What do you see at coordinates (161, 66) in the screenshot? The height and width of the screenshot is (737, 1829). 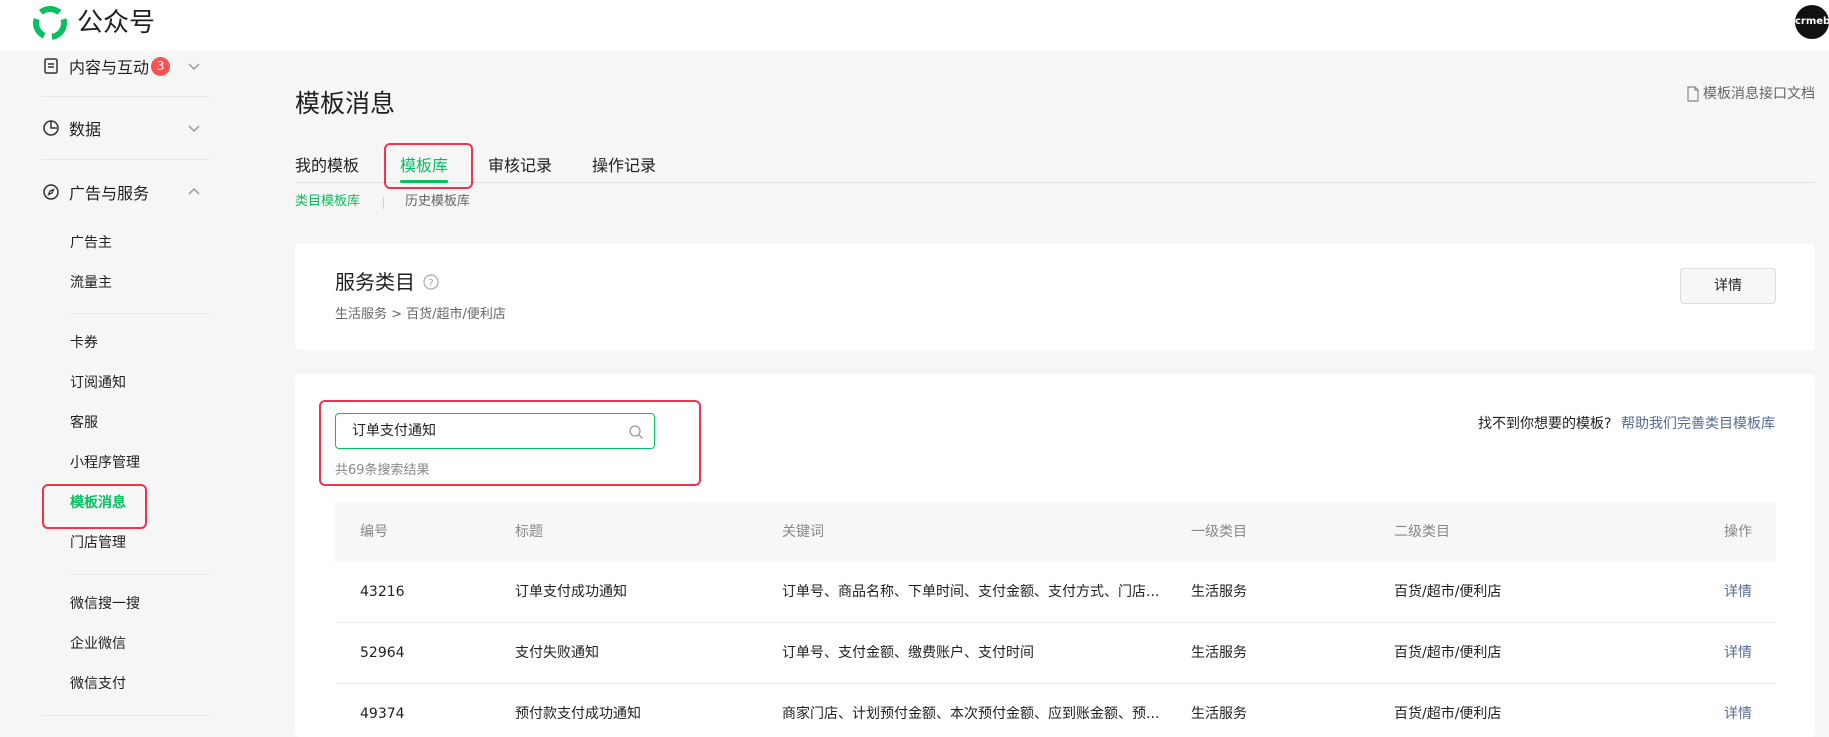 I see `notification-badge: 3` at bounding box center [161, 66].